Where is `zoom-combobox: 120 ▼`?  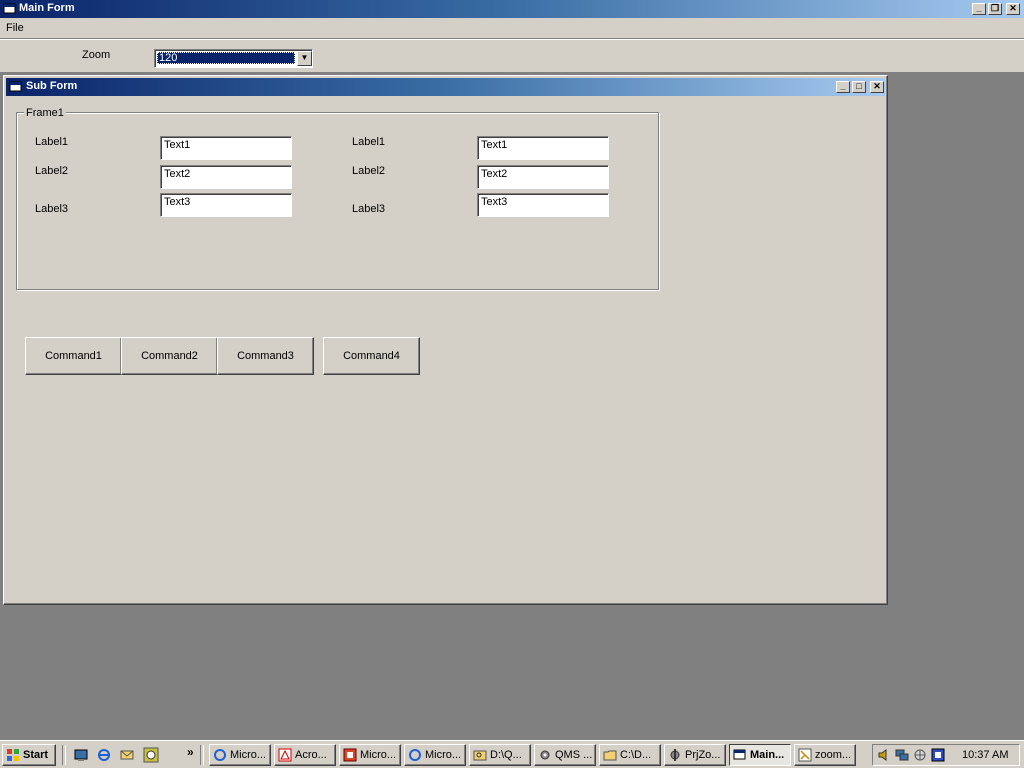
zoom-combobox: 120 ▼ is located at coordinates (233, 58).